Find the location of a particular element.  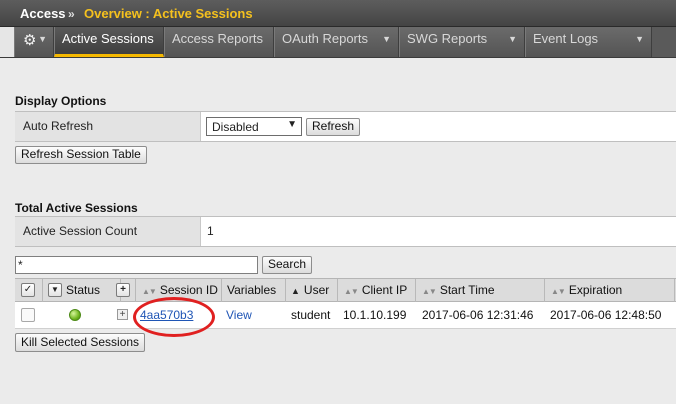

tab-swg-reports: SWG Reports ▼ is located at coordinates (462, 42).